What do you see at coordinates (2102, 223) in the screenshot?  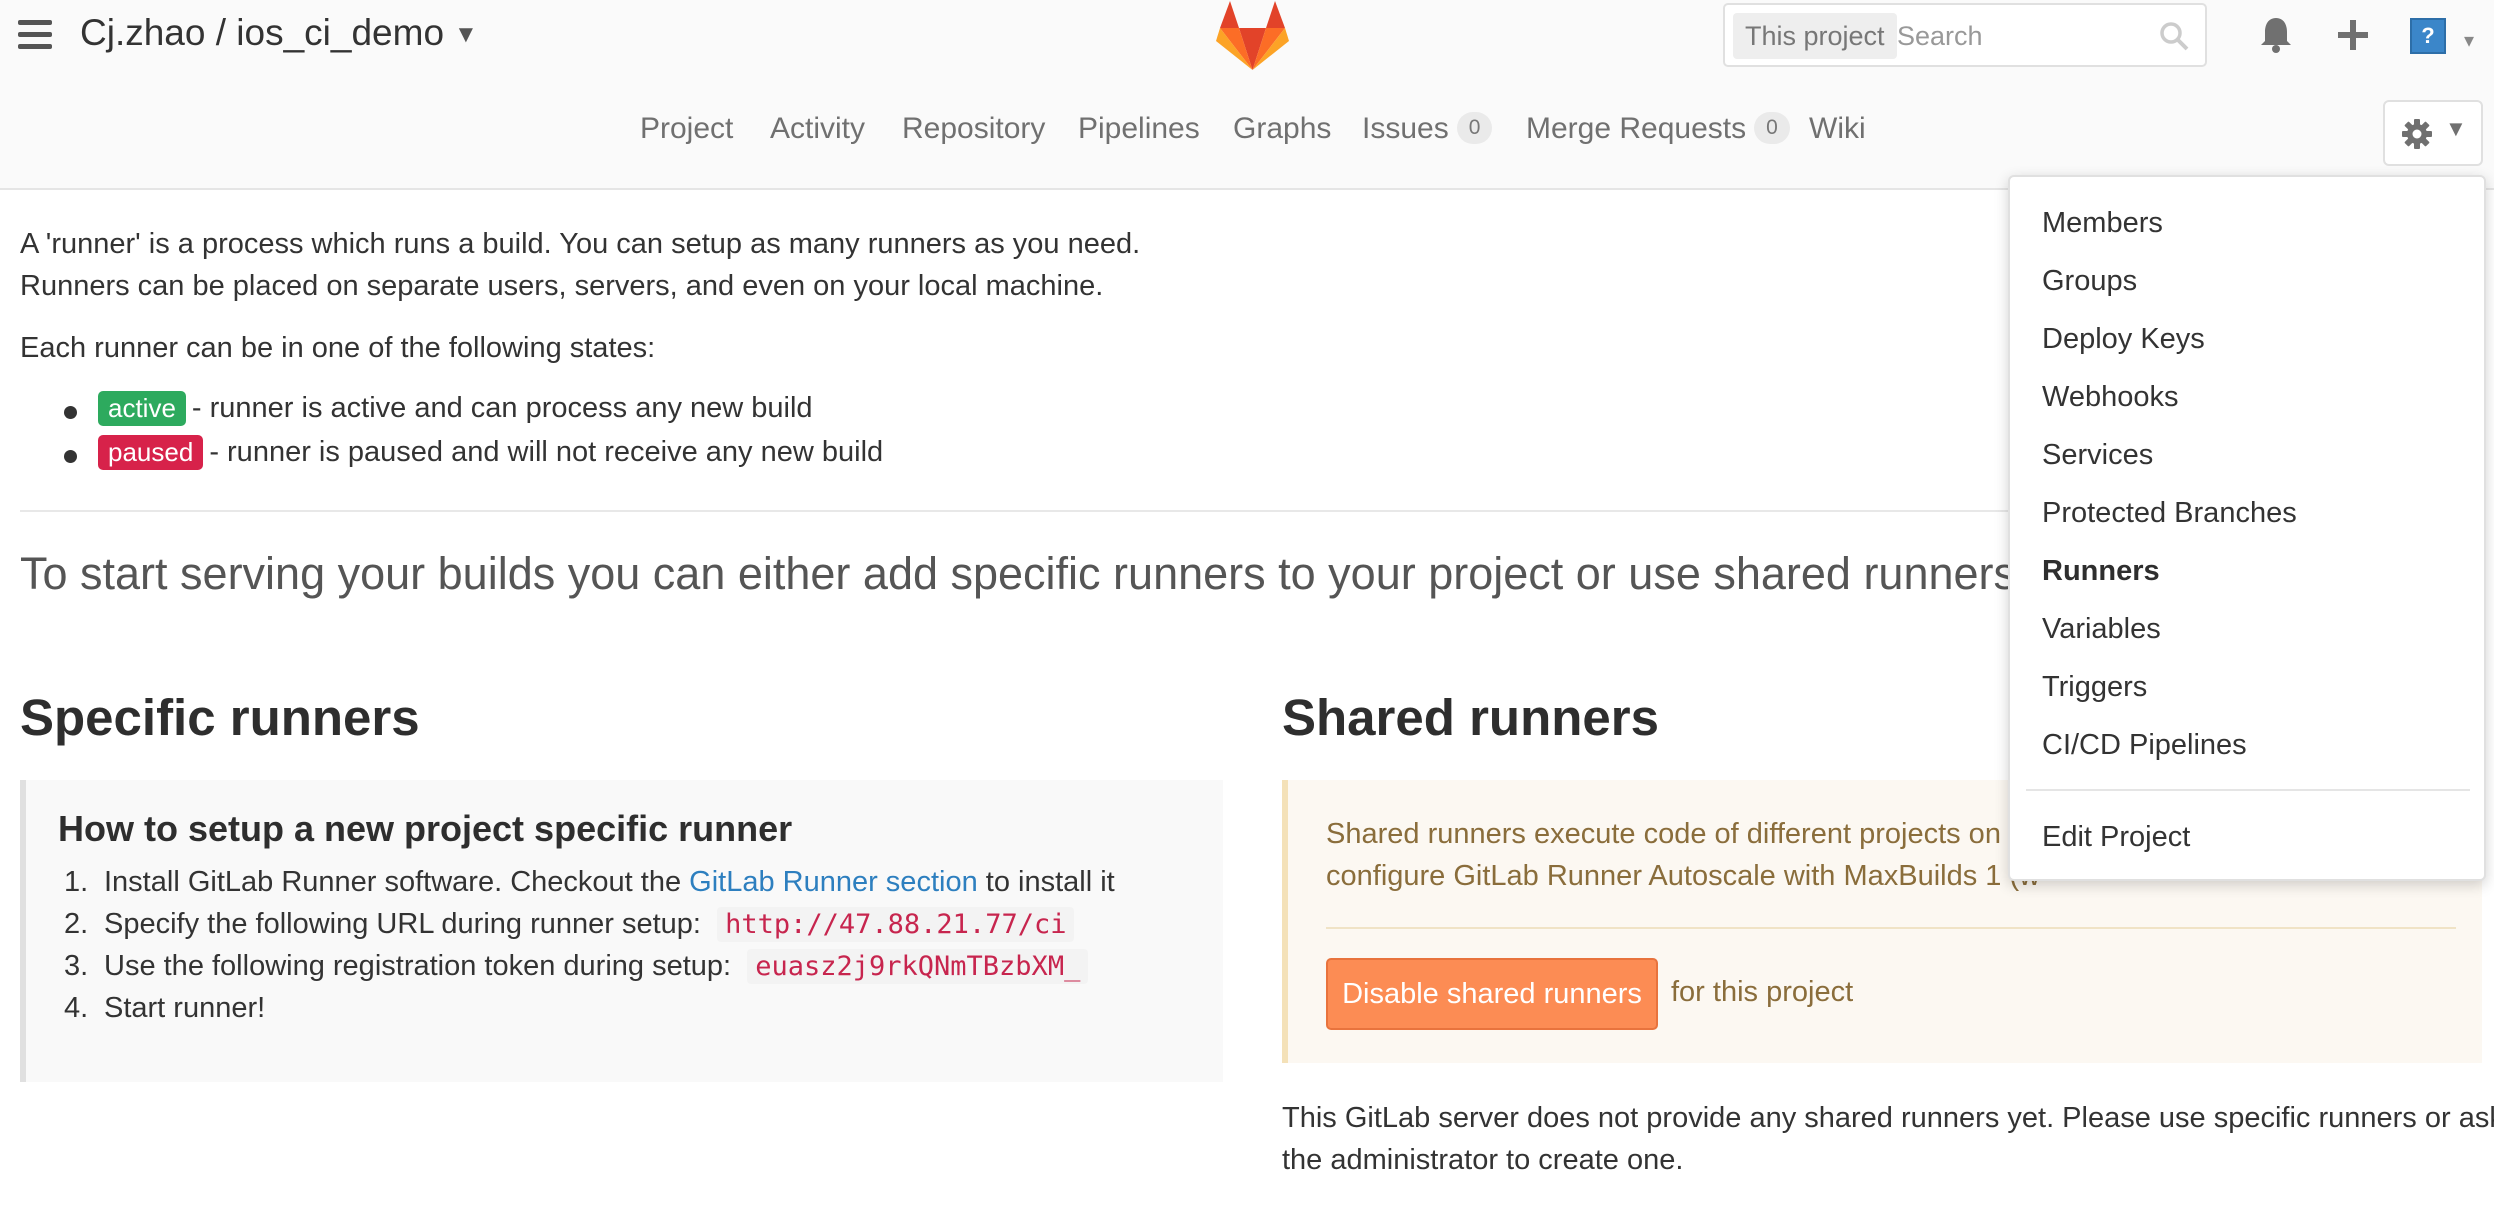 I see `menu-item-members: Members` at bounding box center [2102, 223].